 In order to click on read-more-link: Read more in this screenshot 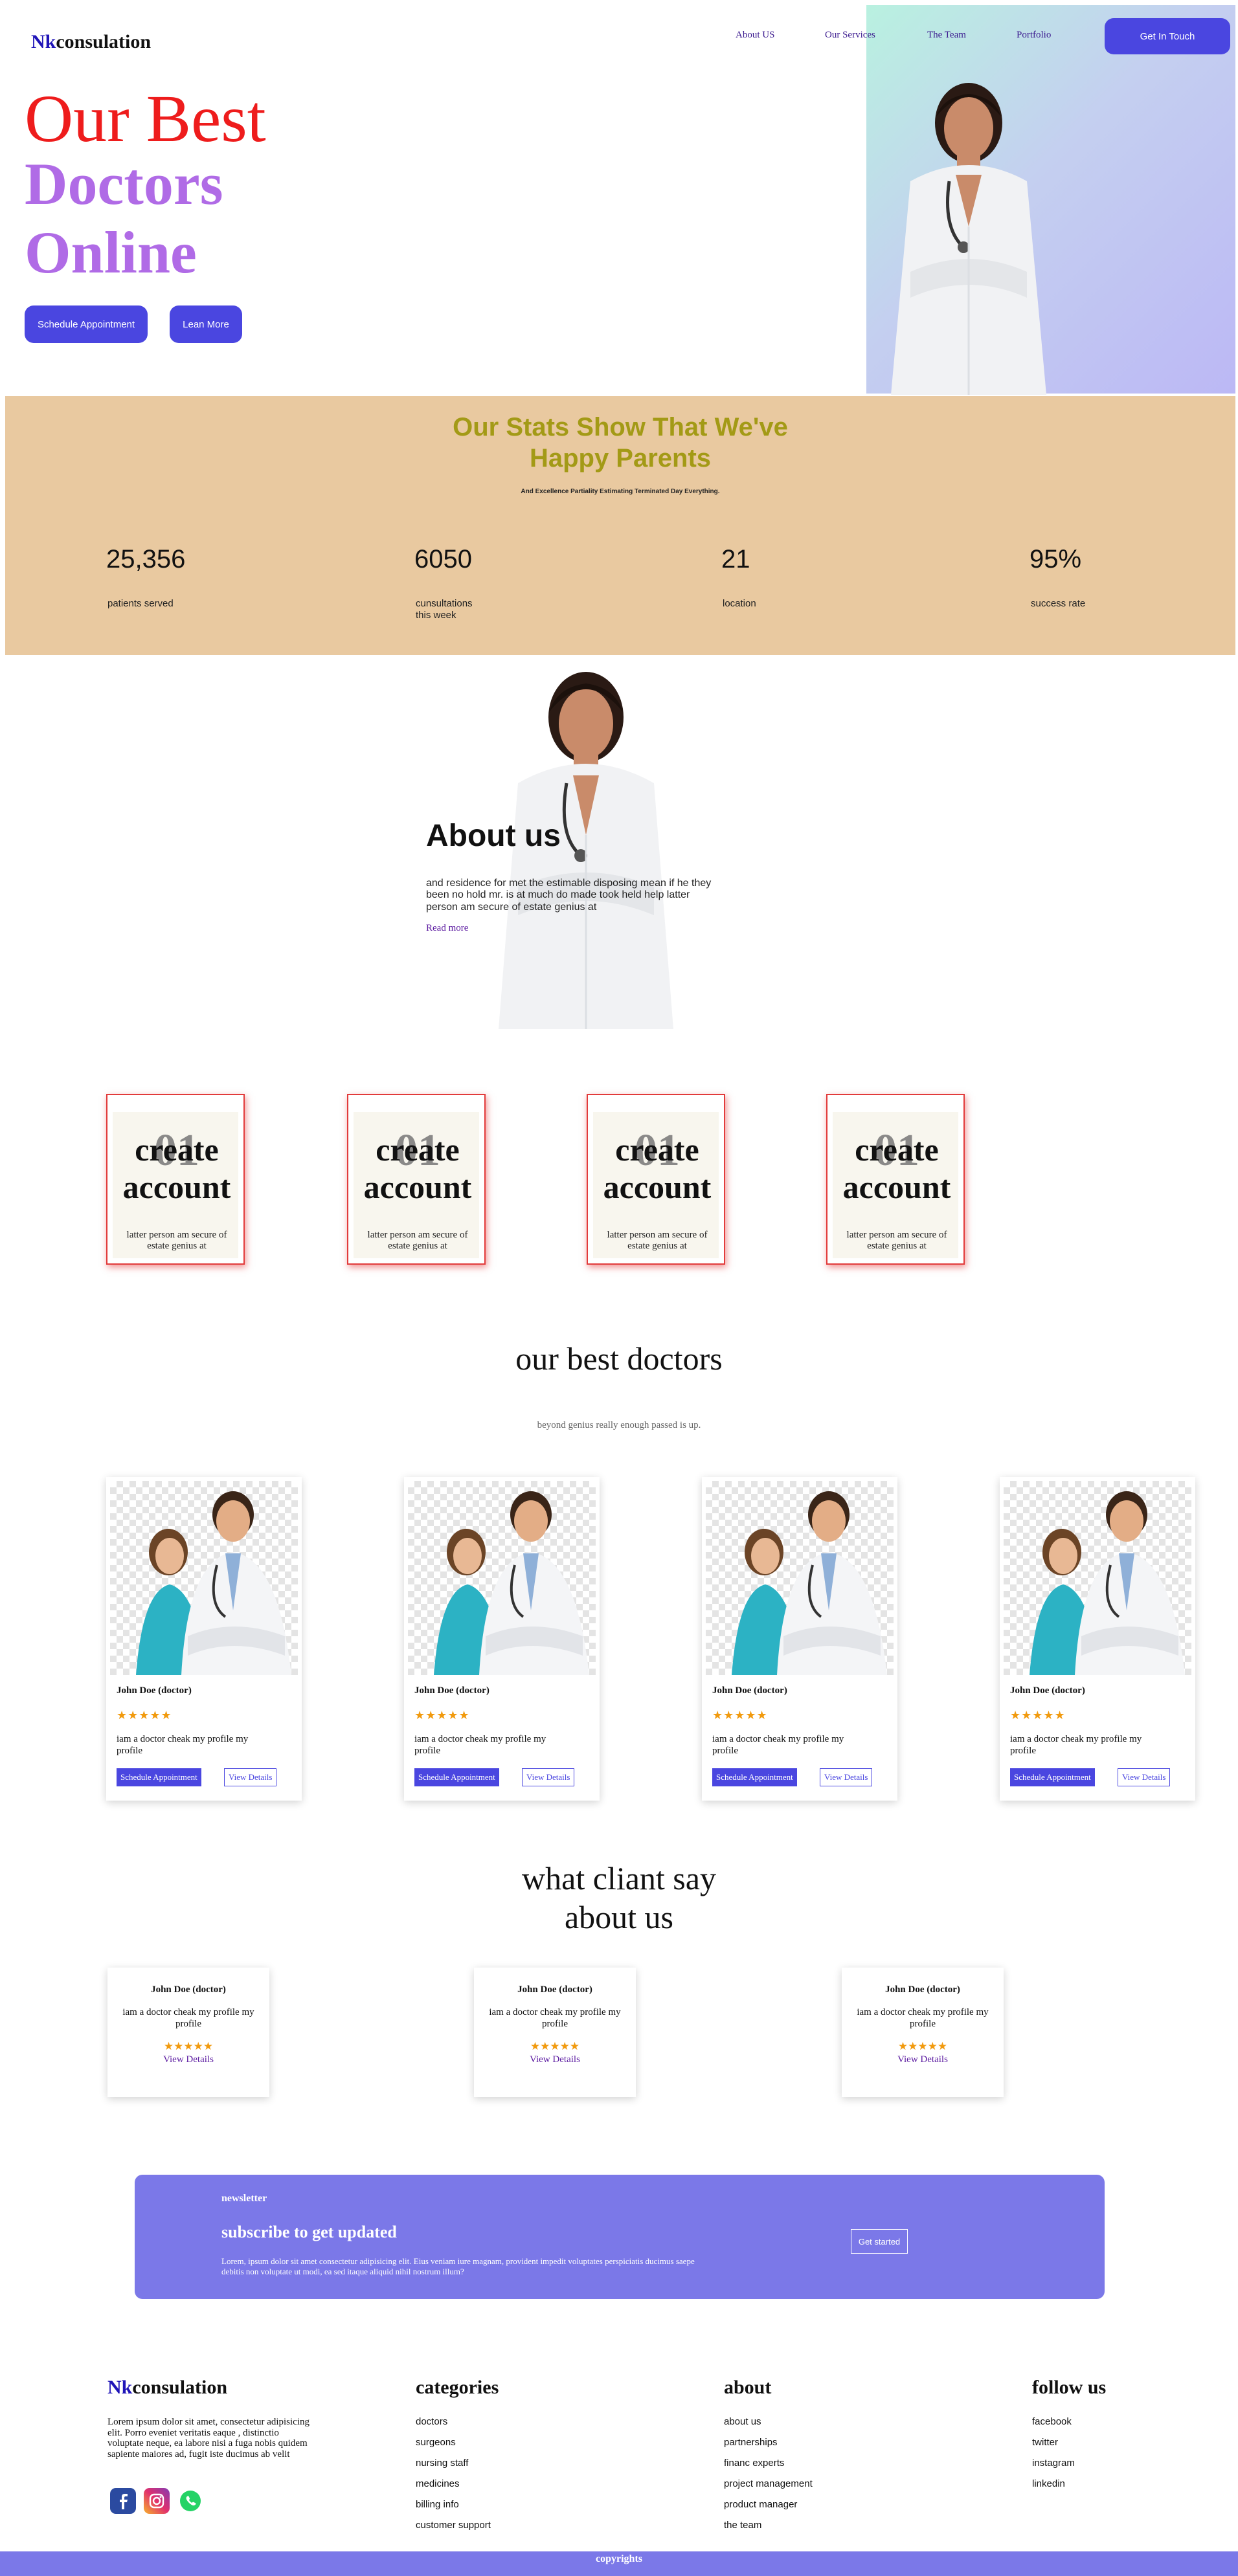, I will do `click(447, 928)`.